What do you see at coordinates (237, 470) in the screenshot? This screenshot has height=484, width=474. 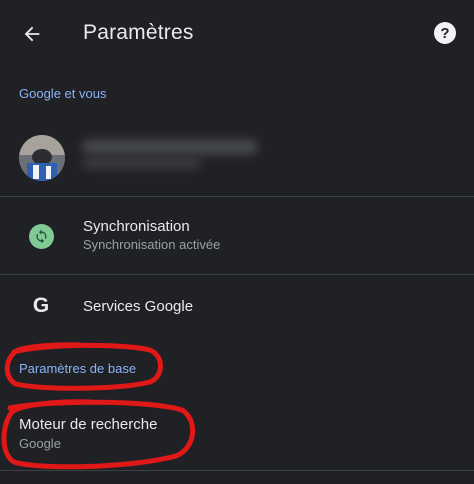 I see `divider` at bounding box center [237, 470].